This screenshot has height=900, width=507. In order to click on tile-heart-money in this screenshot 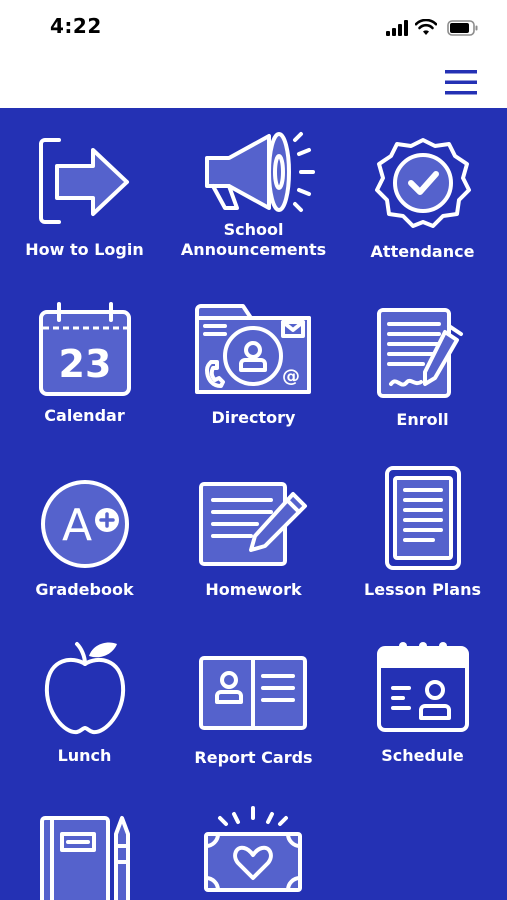, I will do `click(253, 853)`.